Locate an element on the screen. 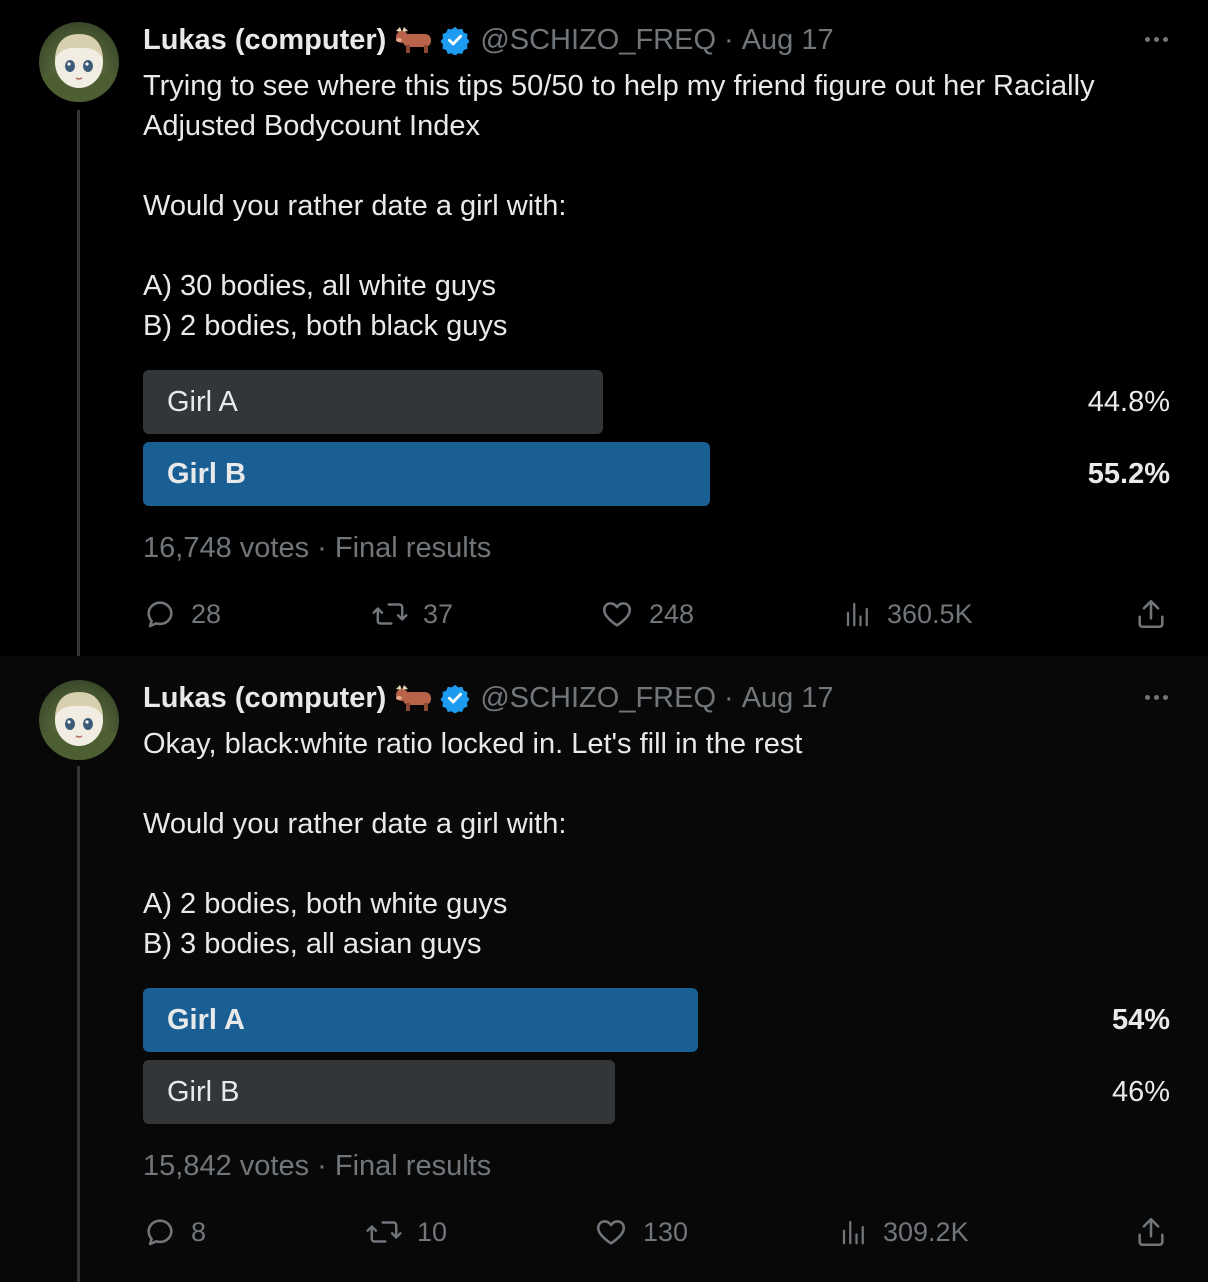 The height and width of the screenshot is (1282, 1208). poll-option-percent: 44.8% is located at coordinates (1128, 402).